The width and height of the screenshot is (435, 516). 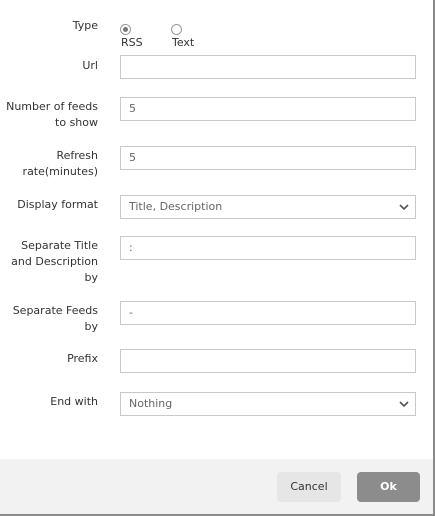 I want to click on radio-rss-indicator, so click(x=125, y=29).